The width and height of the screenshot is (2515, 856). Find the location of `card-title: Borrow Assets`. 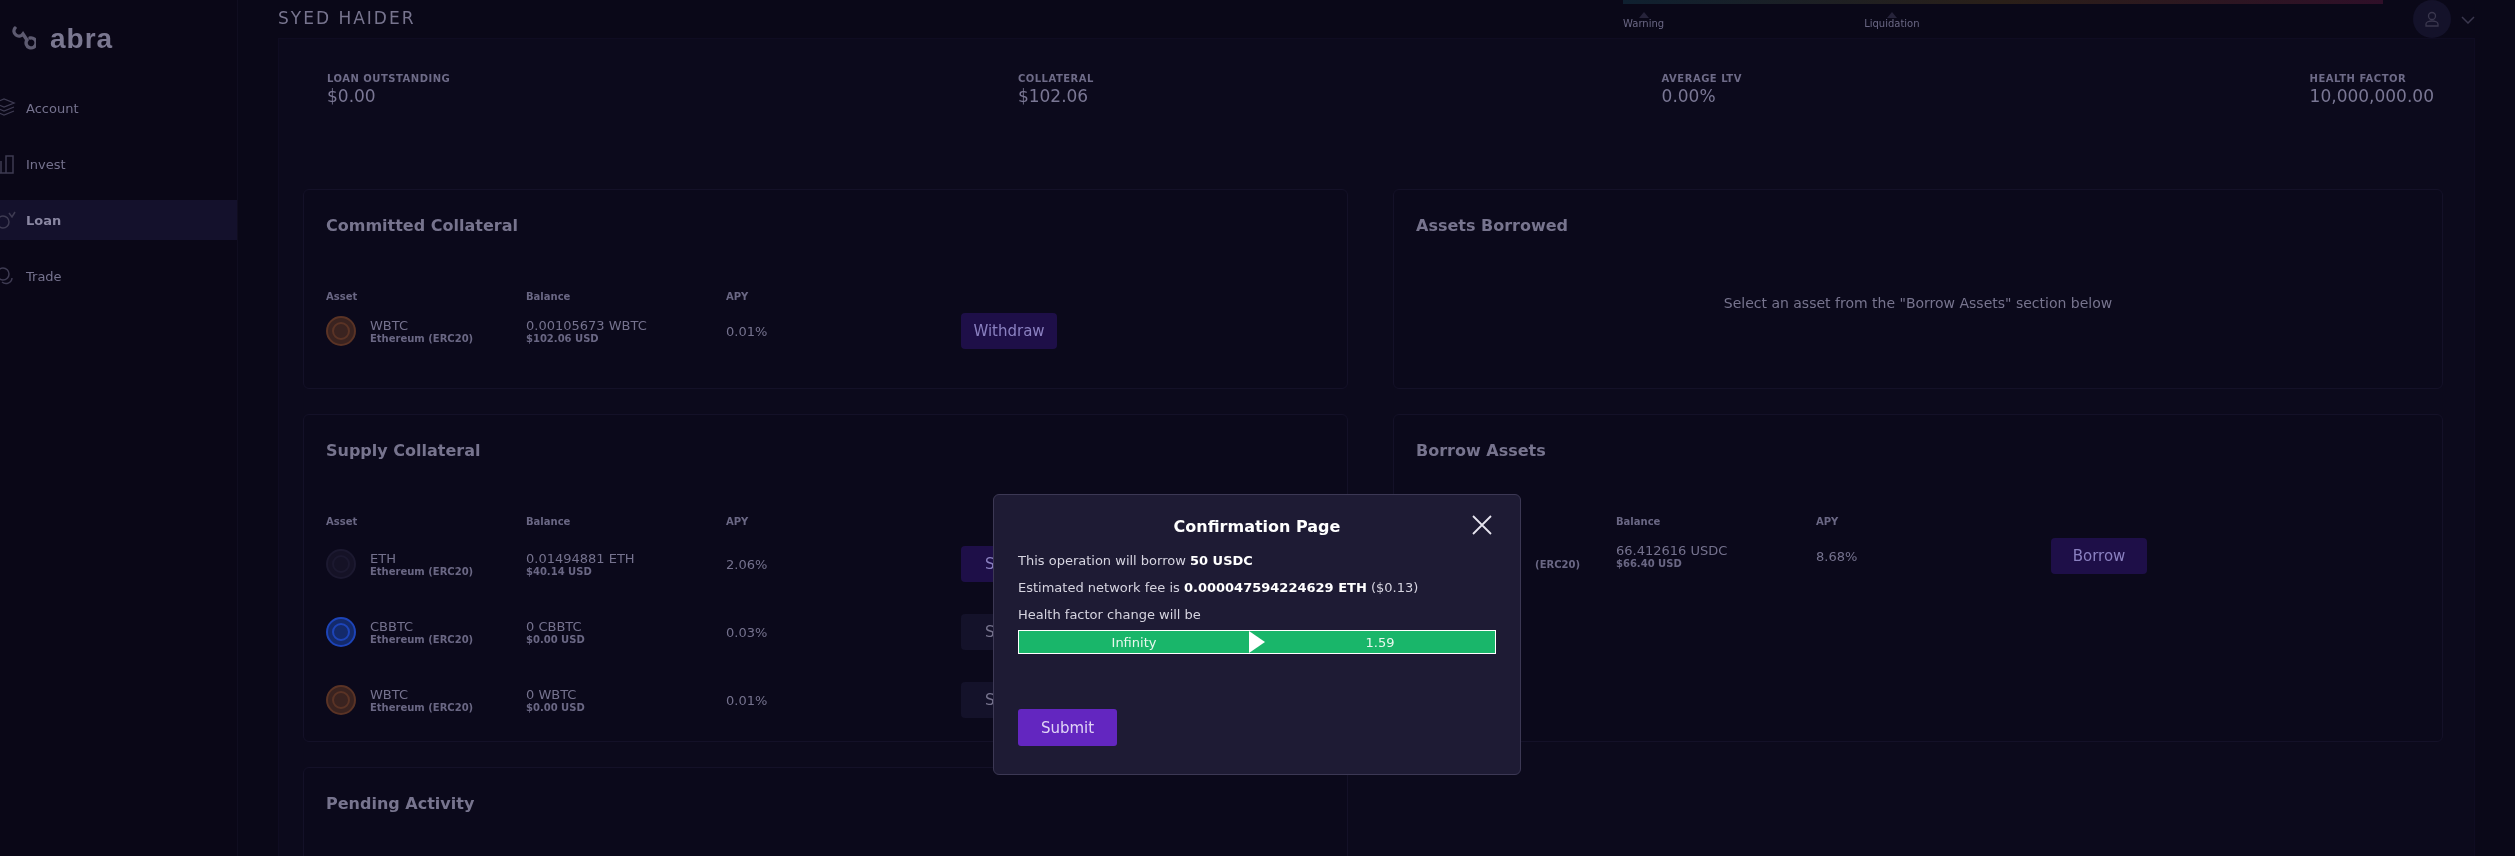

card-title: Borrow Assets is located at coordinates (1481, 450).